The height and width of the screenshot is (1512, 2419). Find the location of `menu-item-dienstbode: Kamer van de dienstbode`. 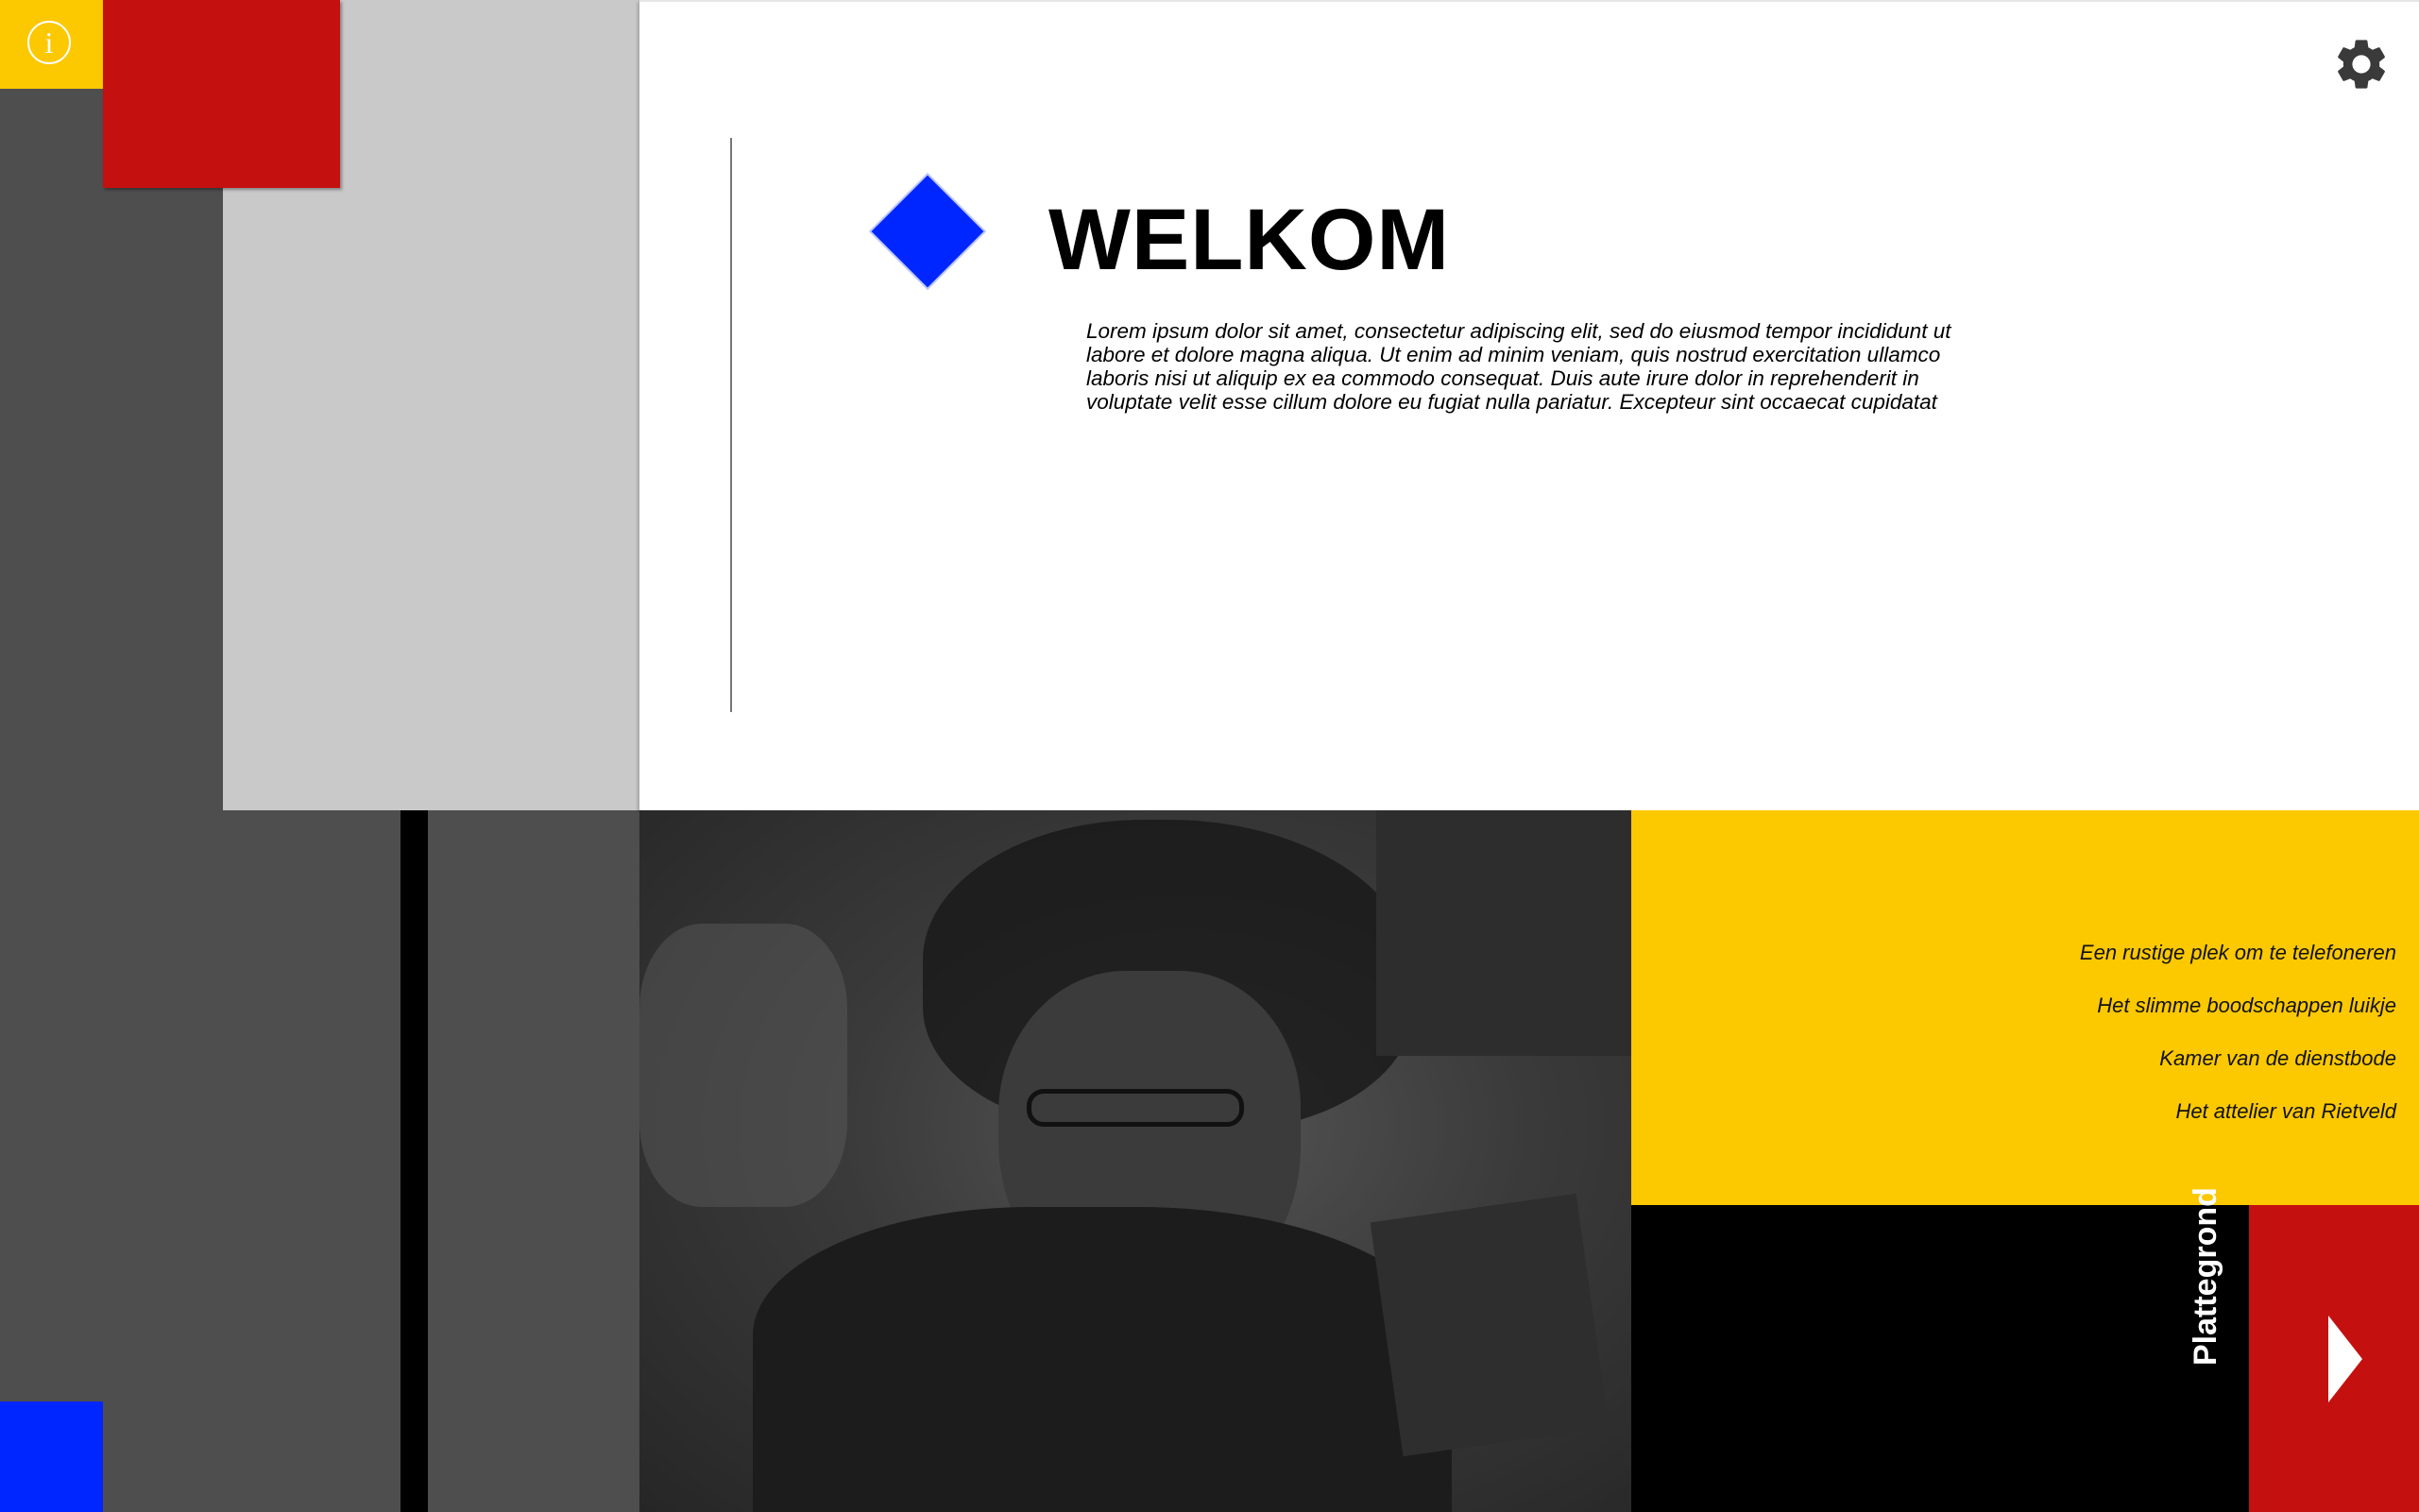

menu-item-dienstbode: Kamer van de dienstbode is located at coordinates (2160, 1071).